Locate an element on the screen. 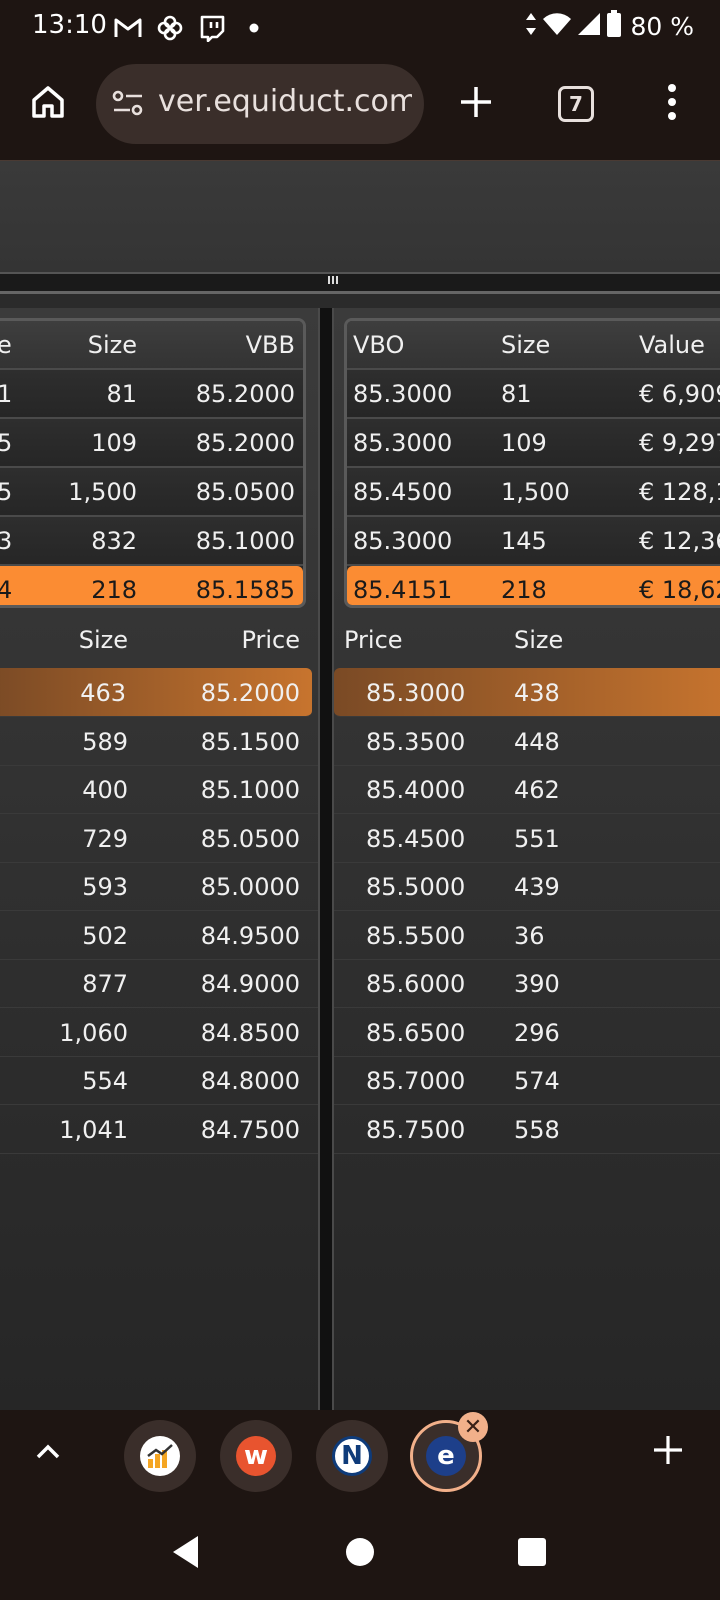 This screenshot has width=720, height=1600. new-tab-button is located at coordinates (476, 102).